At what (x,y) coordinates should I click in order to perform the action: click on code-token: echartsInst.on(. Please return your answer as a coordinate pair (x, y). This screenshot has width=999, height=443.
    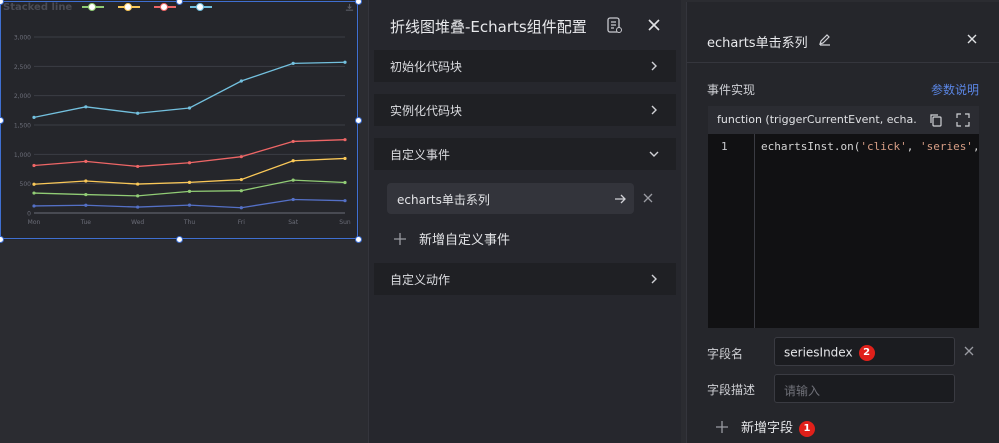
    Looking at the image, I should click on (811, 146).